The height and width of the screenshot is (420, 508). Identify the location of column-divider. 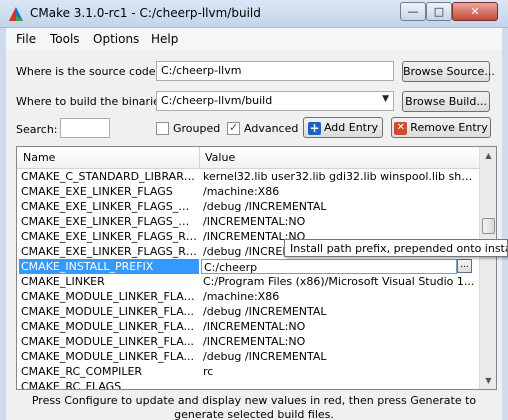
(199, 158).